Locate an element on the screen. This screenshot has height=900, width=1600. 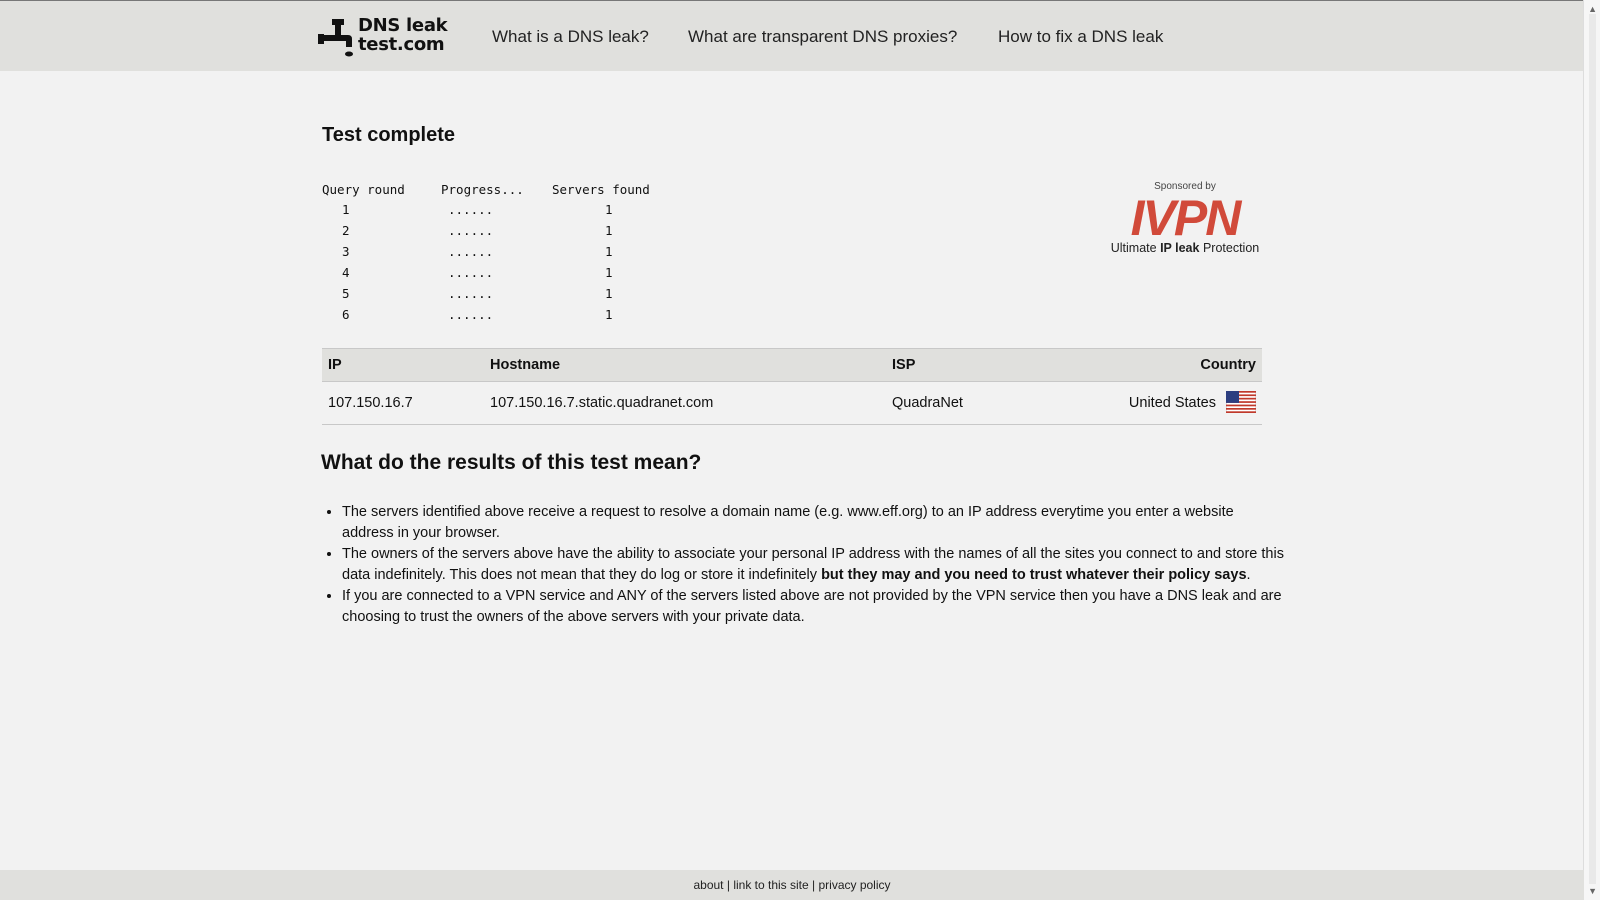
result-isp: QuadraNet is located at coordinates (992, 403).